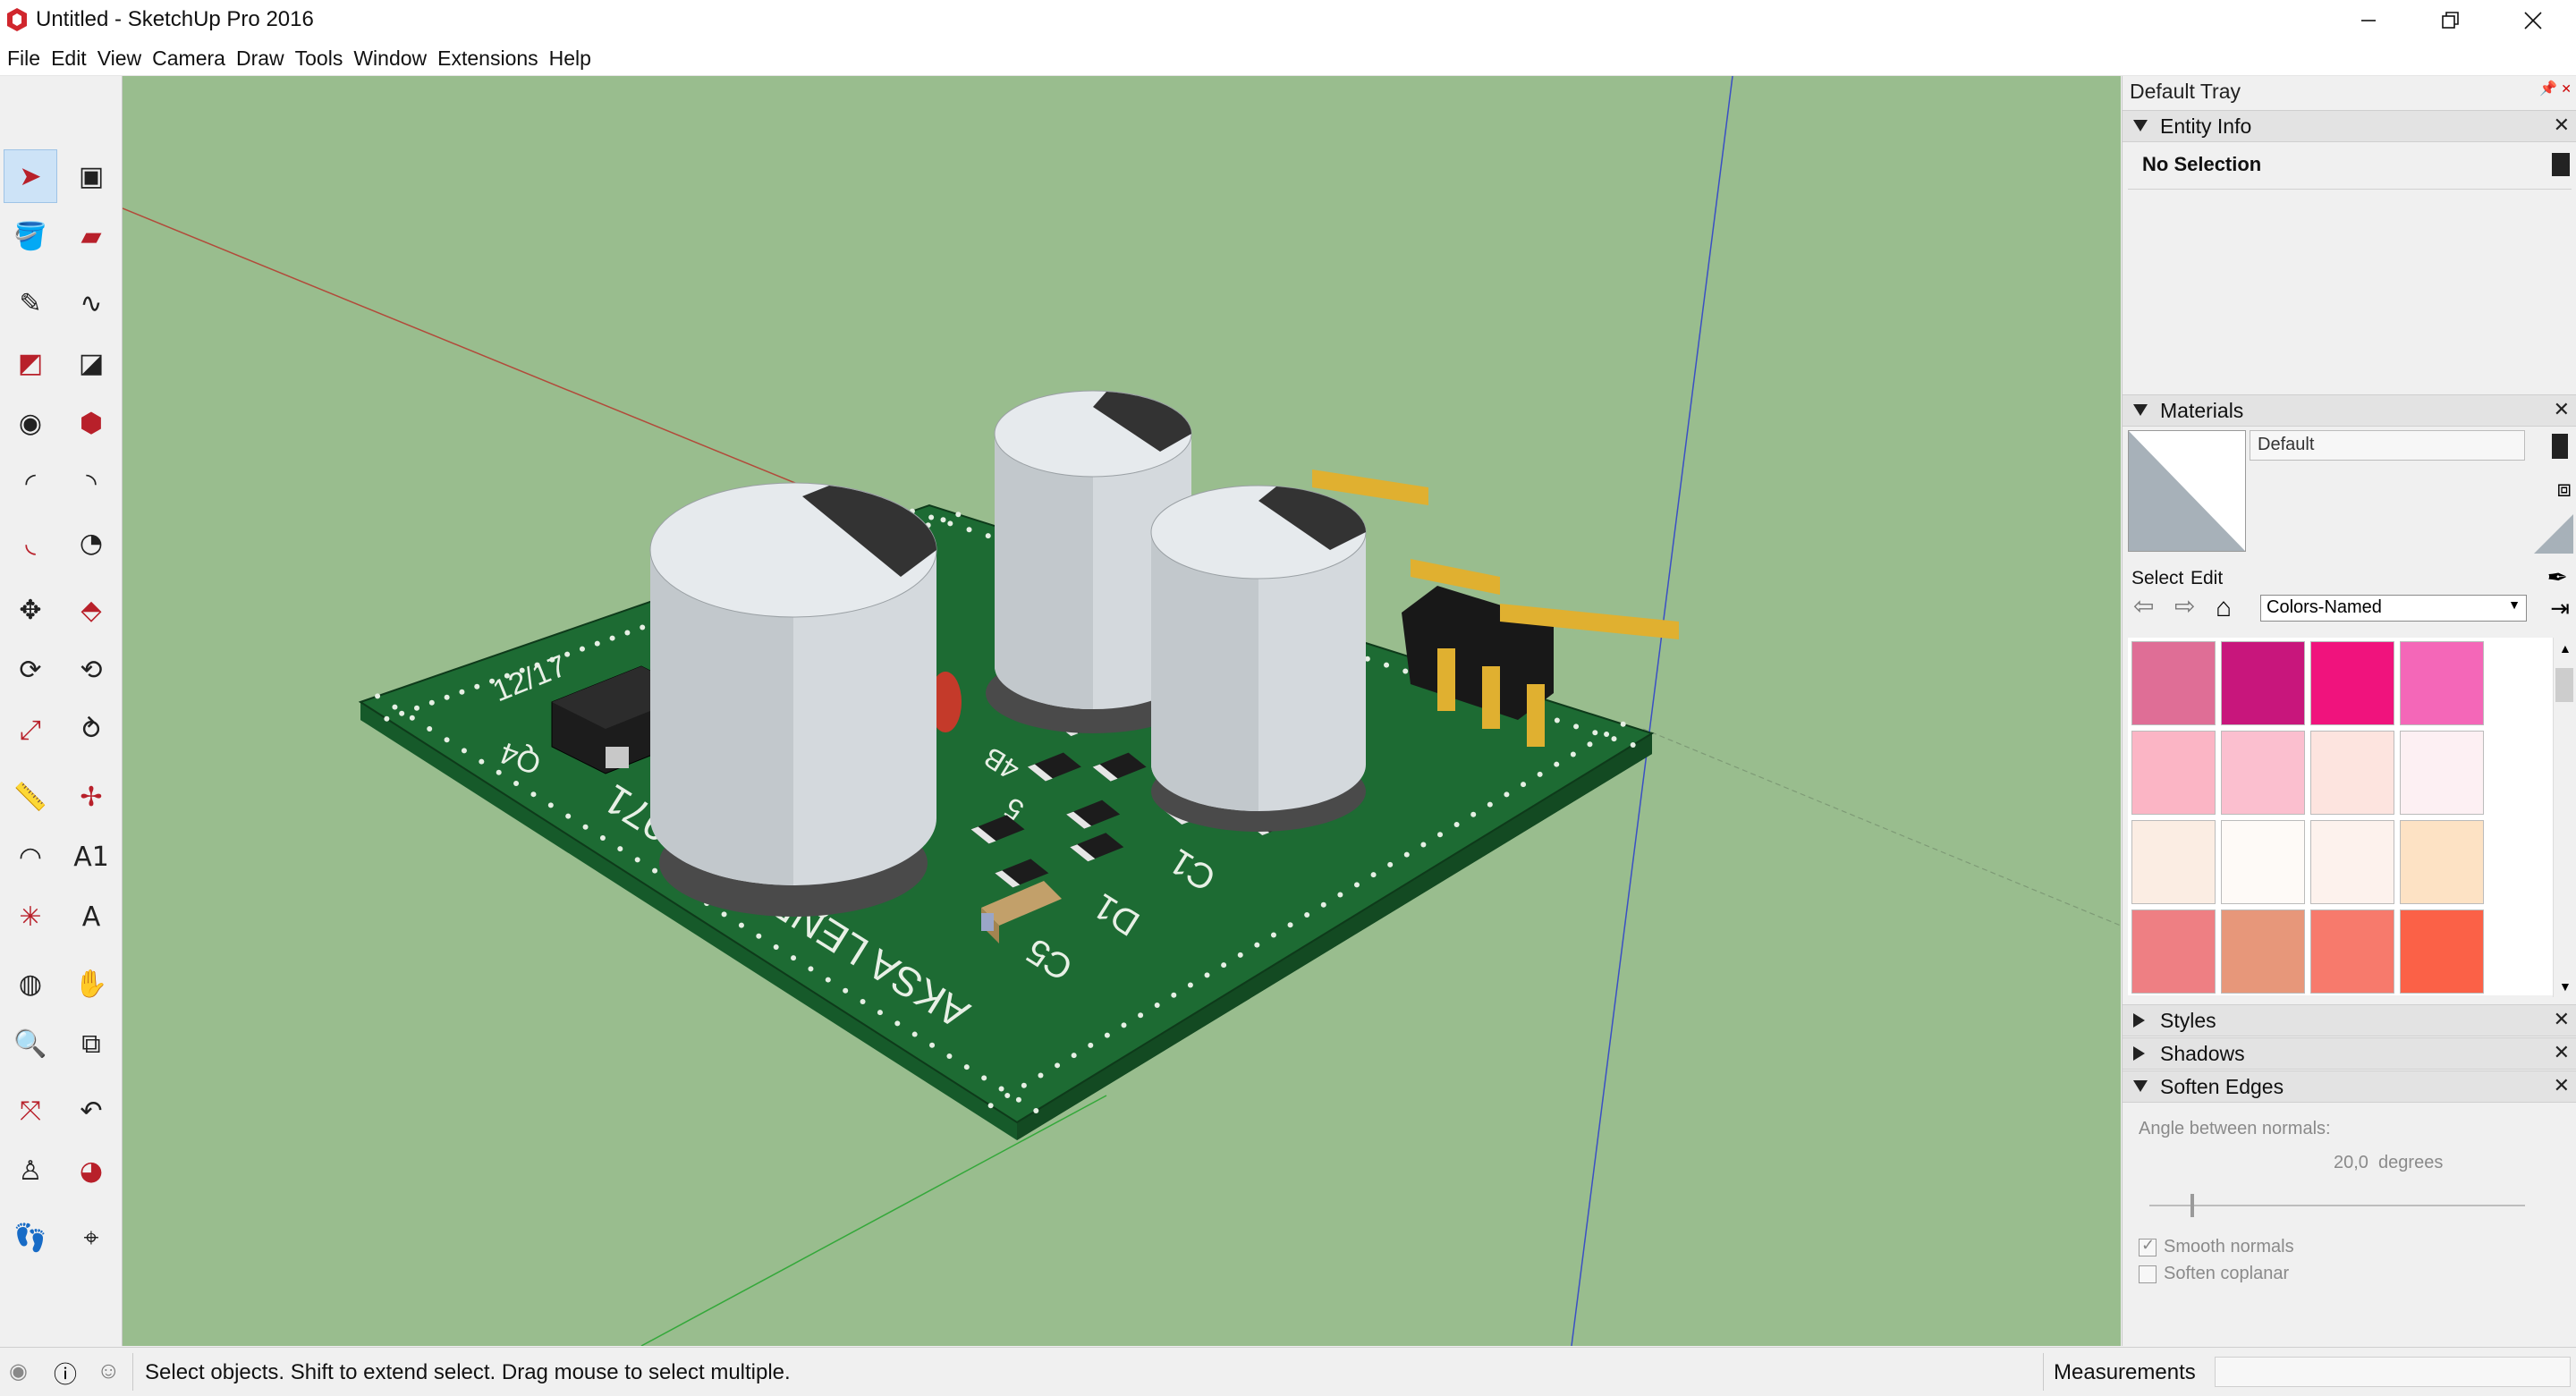 The image size is (2576, 1396). I want to click on two-point-arc-tool: ◝, so click(91, 483).